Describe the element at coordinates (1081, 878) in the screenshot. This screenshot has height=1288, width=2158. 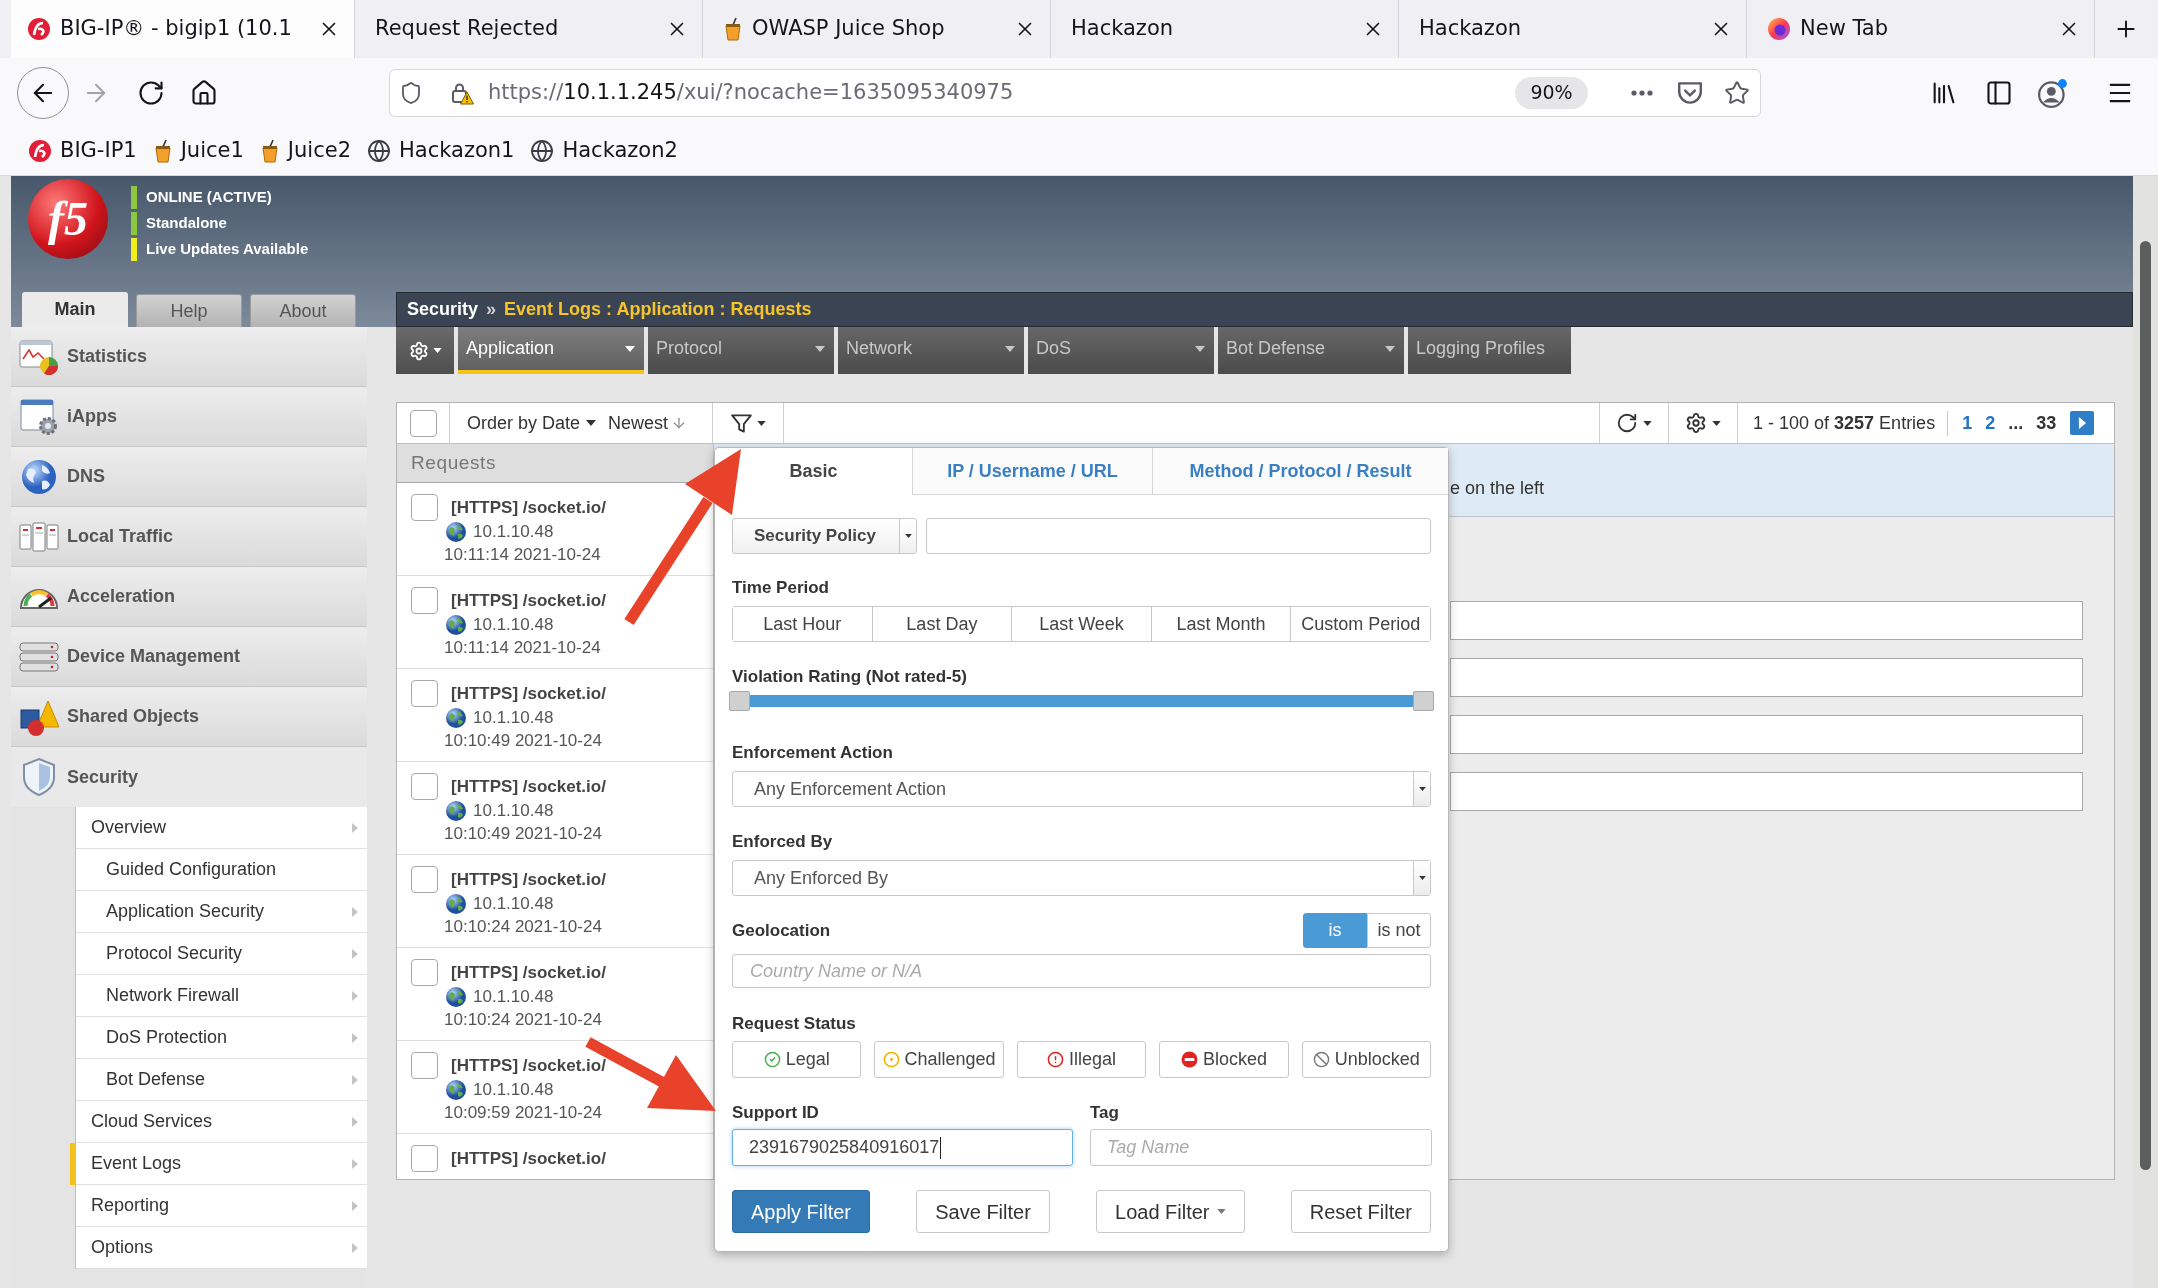
I see `enforced-by-dropdown: Any Enforced By` at that location.